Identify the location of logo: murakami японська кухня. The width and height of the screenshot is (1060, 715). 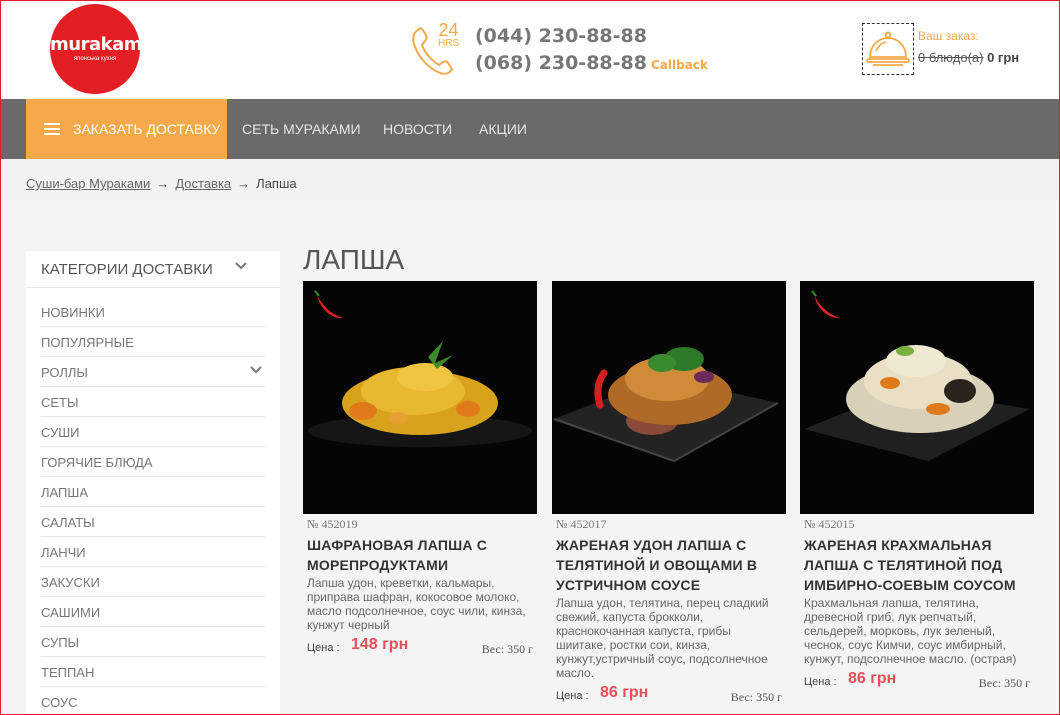
(99, 49).